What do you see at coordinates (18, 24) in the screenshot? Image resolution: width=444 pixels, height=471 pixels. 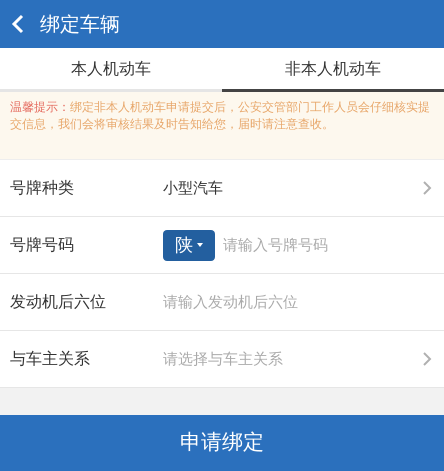 I see `back-icon` at bounding box center [18, 24].